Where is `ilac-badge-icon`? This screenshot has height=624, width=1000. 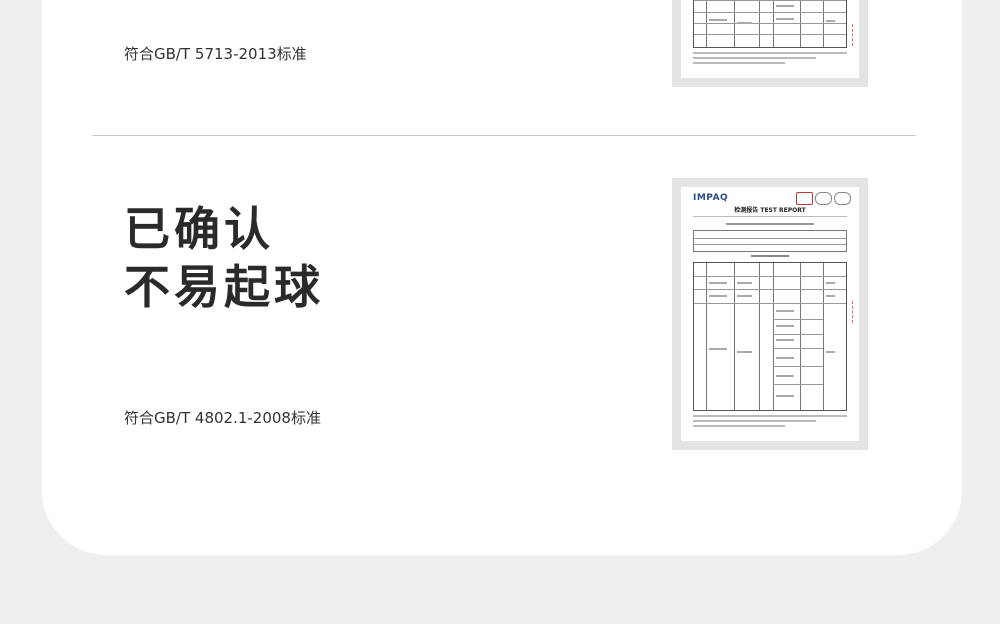
ilac-badge-icon is located at coordinates (823, 198).